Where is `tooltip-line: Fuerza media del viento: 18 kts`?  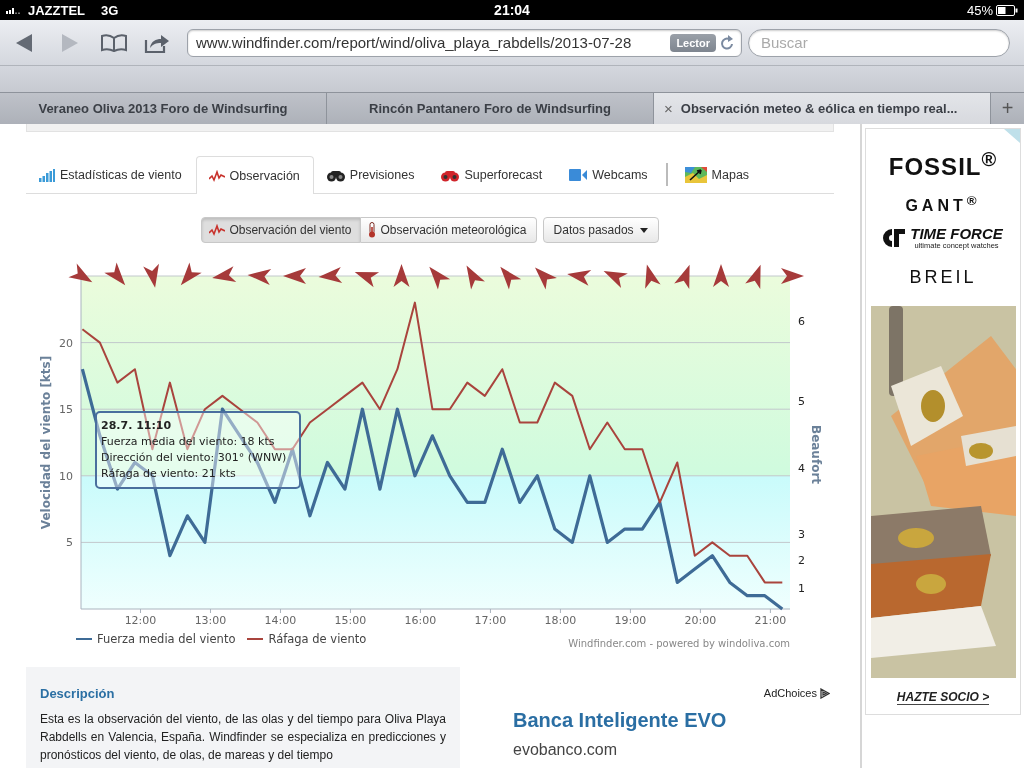 tooltip-line: Fuerza media del viento: 18 kts is located at coordinates (188, 442).